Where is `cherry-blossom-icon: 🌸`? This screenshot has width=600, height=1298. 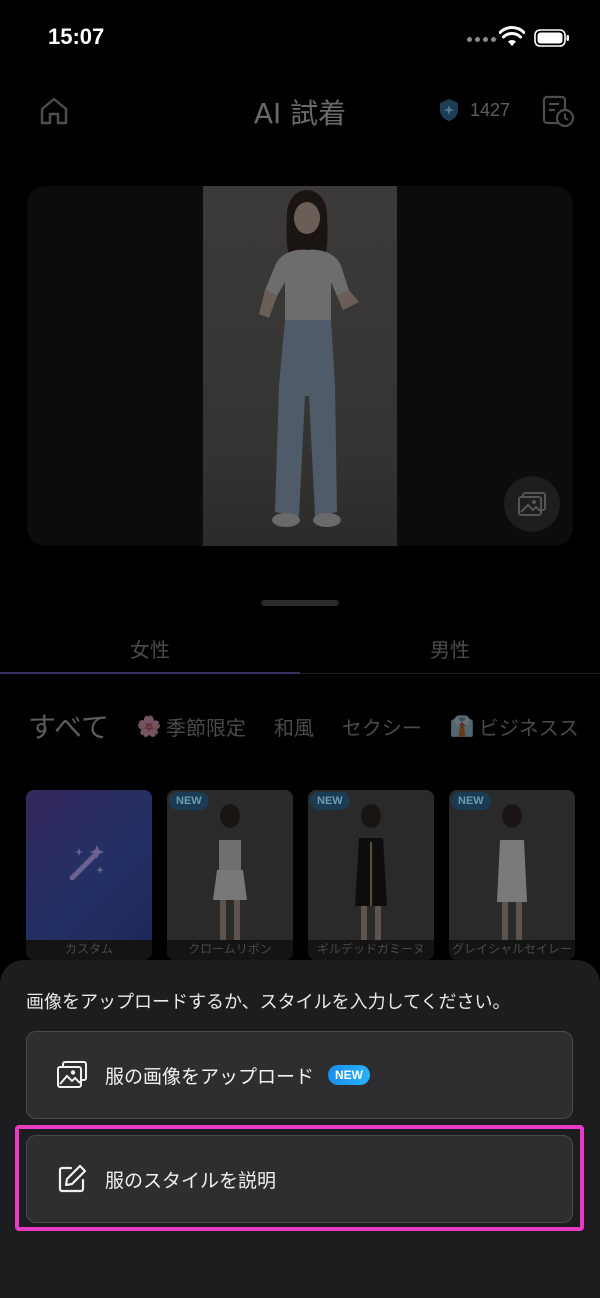
cherry-blossom-icon: 🌸 is located at coordinates (149, 726).